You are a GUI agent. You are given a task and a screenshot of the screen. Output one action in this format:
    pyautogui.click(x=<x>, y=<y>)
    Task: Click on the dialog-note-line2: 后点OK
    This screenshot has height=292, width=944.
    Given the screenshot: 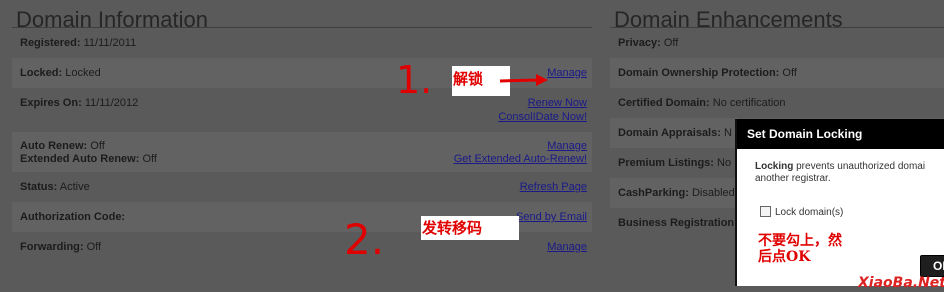 What is the action you would take?
    pyautogui.click(x=784, y=257)
    